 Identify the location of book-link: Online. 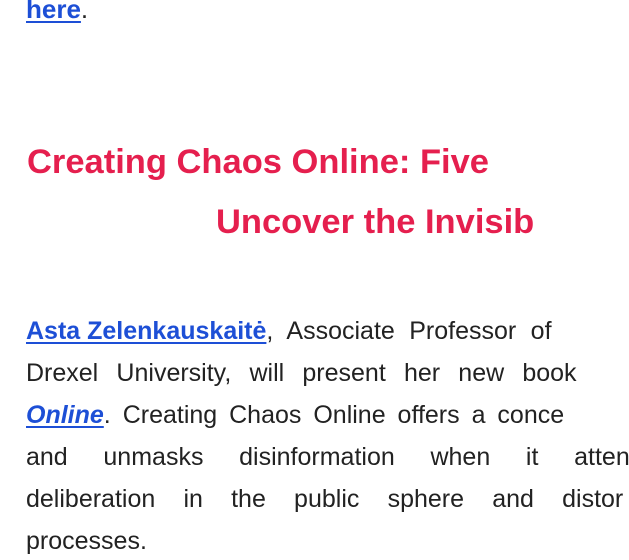
(65, 415).